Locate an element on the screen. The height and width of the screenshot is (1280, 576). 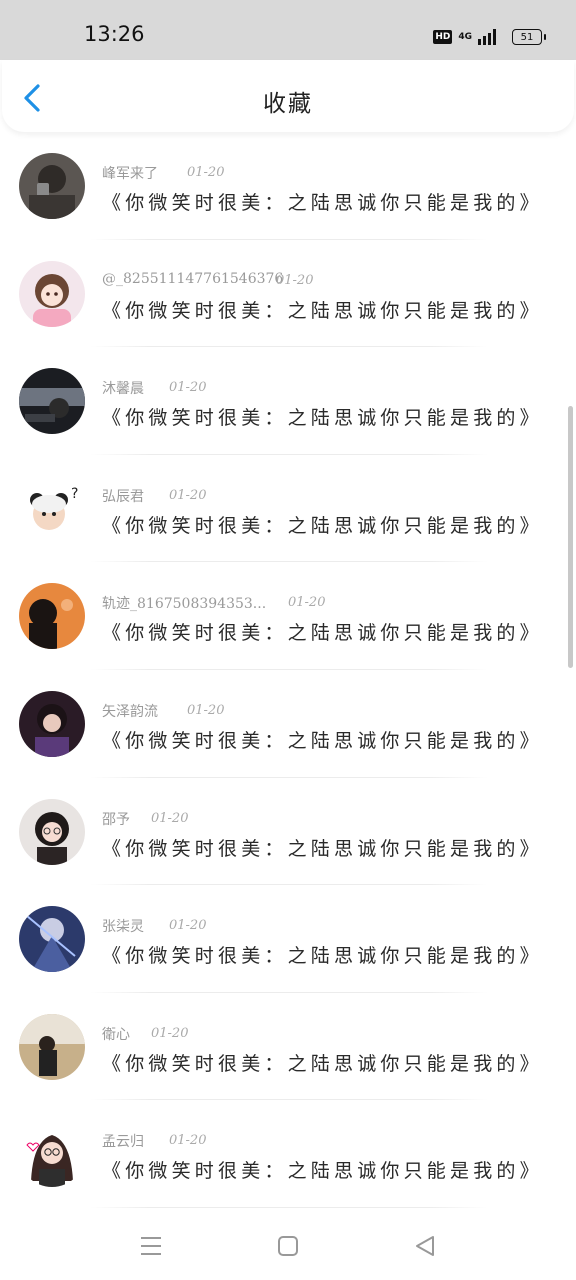
author-name: 孟云归 is located at coordinates (123, 1142).